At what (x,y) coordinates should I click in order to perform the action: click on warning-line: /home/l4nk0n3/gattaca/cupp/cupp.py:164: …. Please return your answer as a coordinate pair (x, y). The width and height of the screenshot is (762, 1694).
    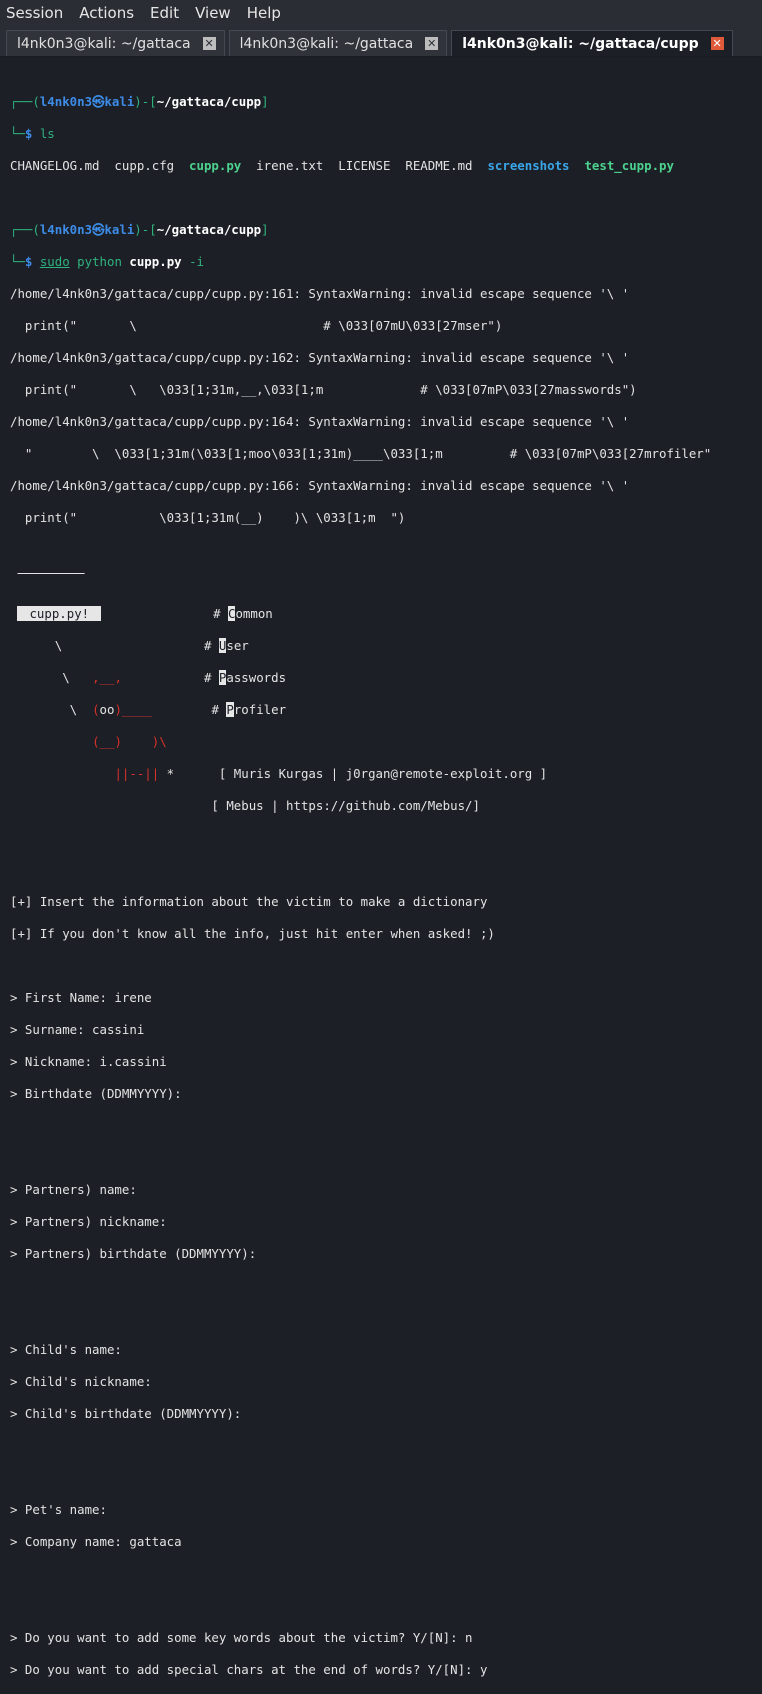
    Looking at the image, I should click on (386, 422).